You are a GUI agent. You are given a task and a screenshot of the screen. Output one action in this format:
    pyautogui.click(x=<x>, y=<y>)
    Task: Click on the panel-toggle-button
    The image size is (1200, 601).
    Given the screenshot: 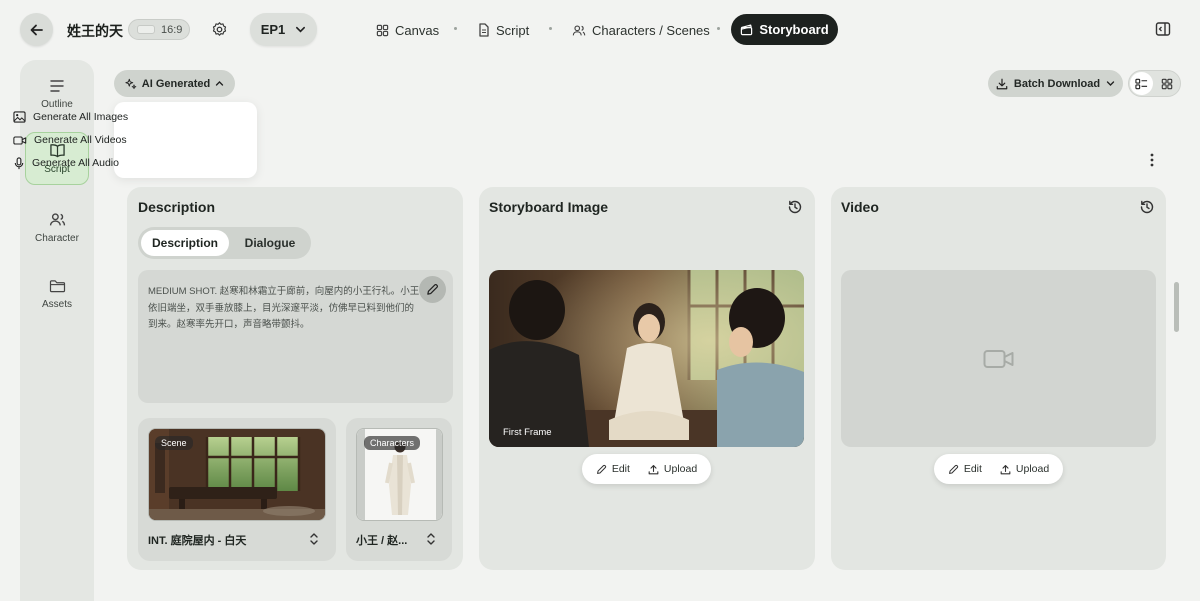 What is the action you would take?
    pyautogui.click(x=1163, y=29)
    